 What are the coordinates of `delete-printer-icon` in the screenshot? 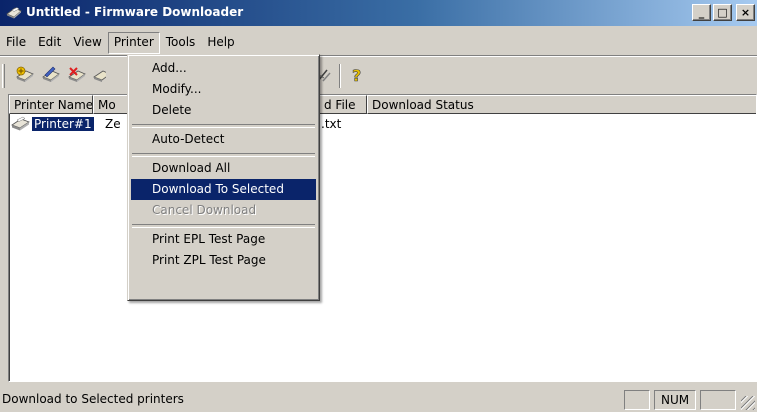 It's located at (77, 76).